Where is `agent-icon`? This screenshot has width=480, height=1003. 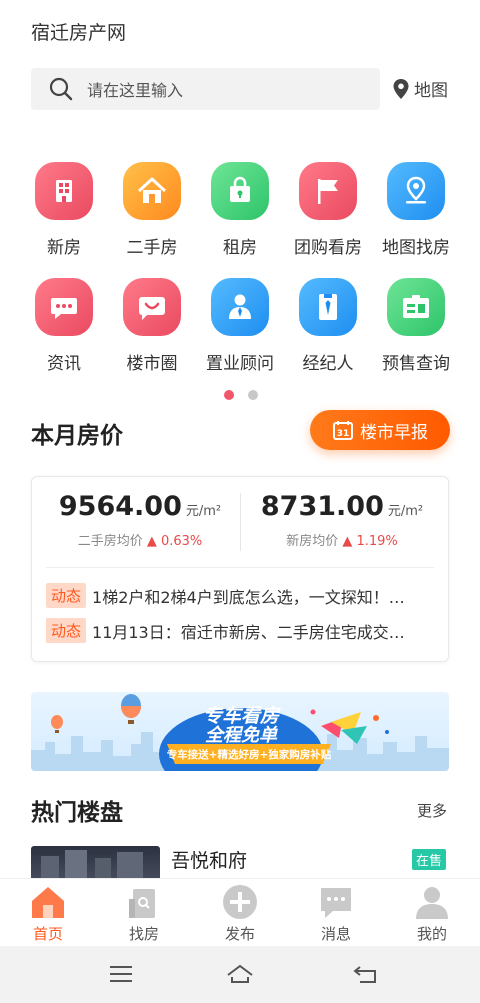
agent-icon is located at coordinates (328, 307).